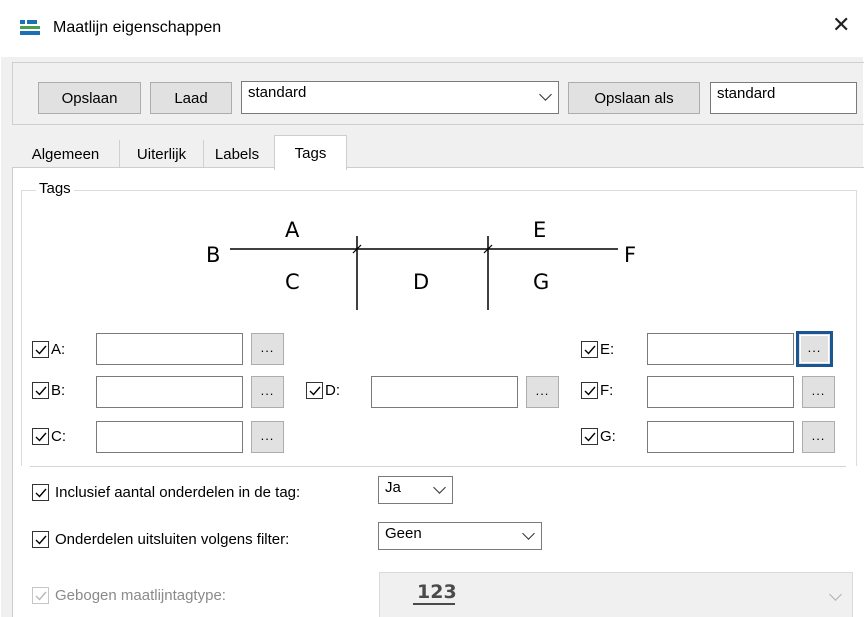 The height and width of the screenshot is (617, 864). What do you see at coordinates (634, 98) in the screenshot?
I see `save-as-button: Opslaan als` at bounding box center [634, 98].